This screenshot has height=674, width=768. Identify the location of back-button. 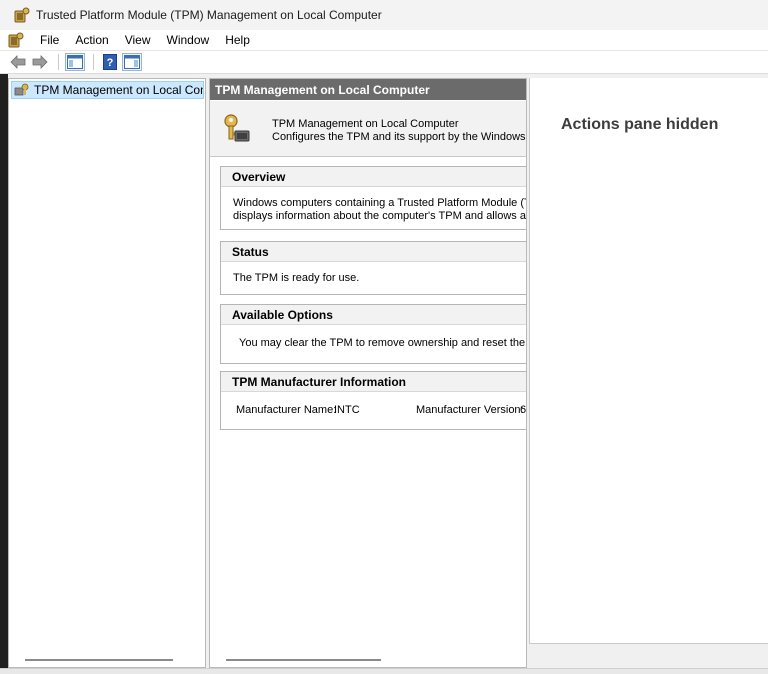
(18, 62).